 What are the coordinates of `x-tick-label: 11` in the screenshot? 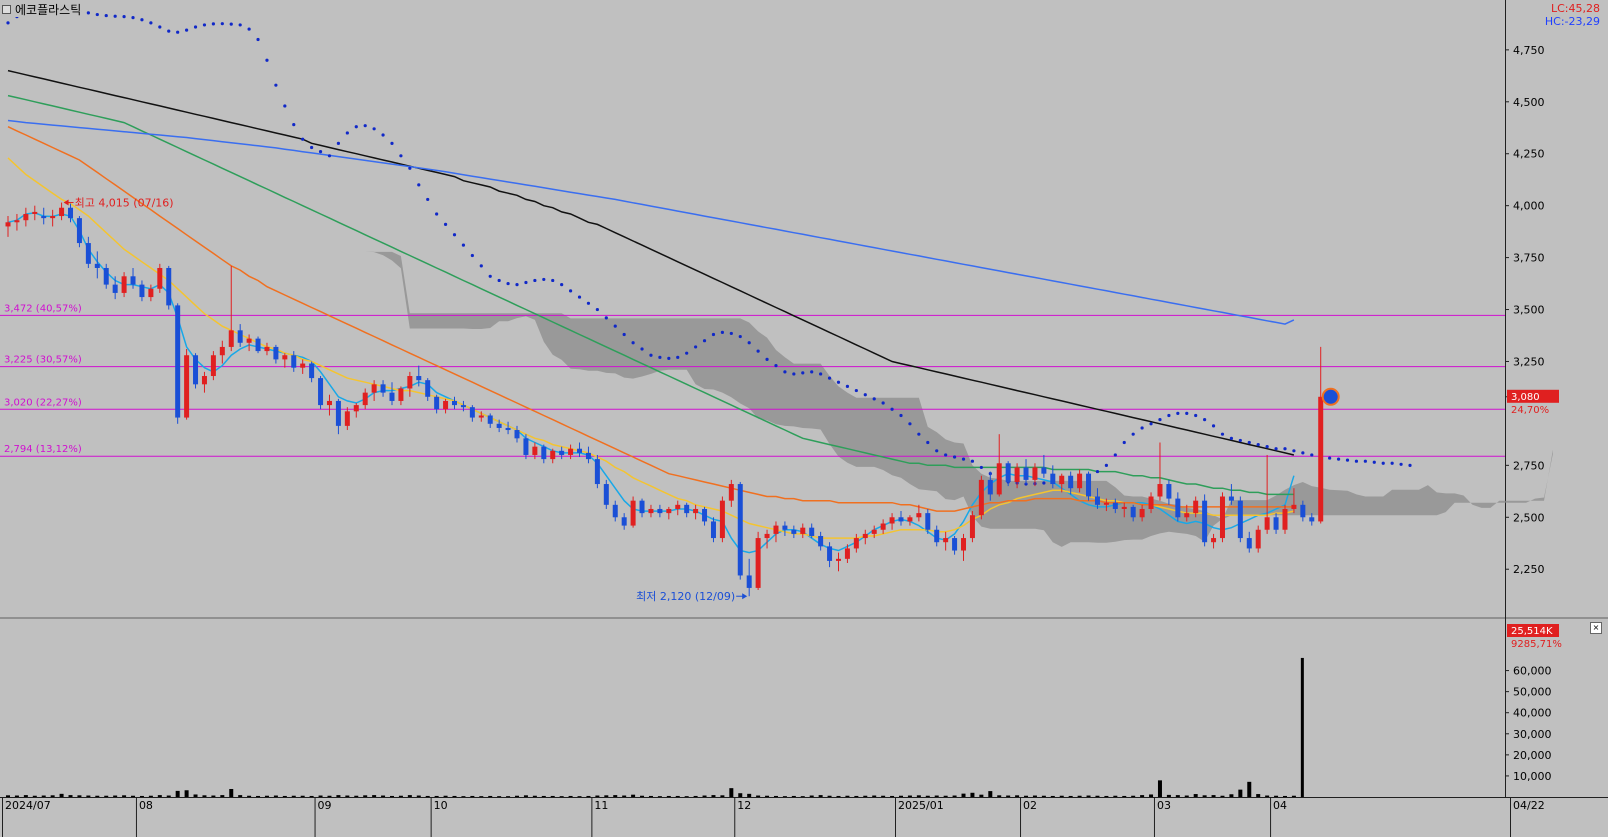 It's located at (601, 805).